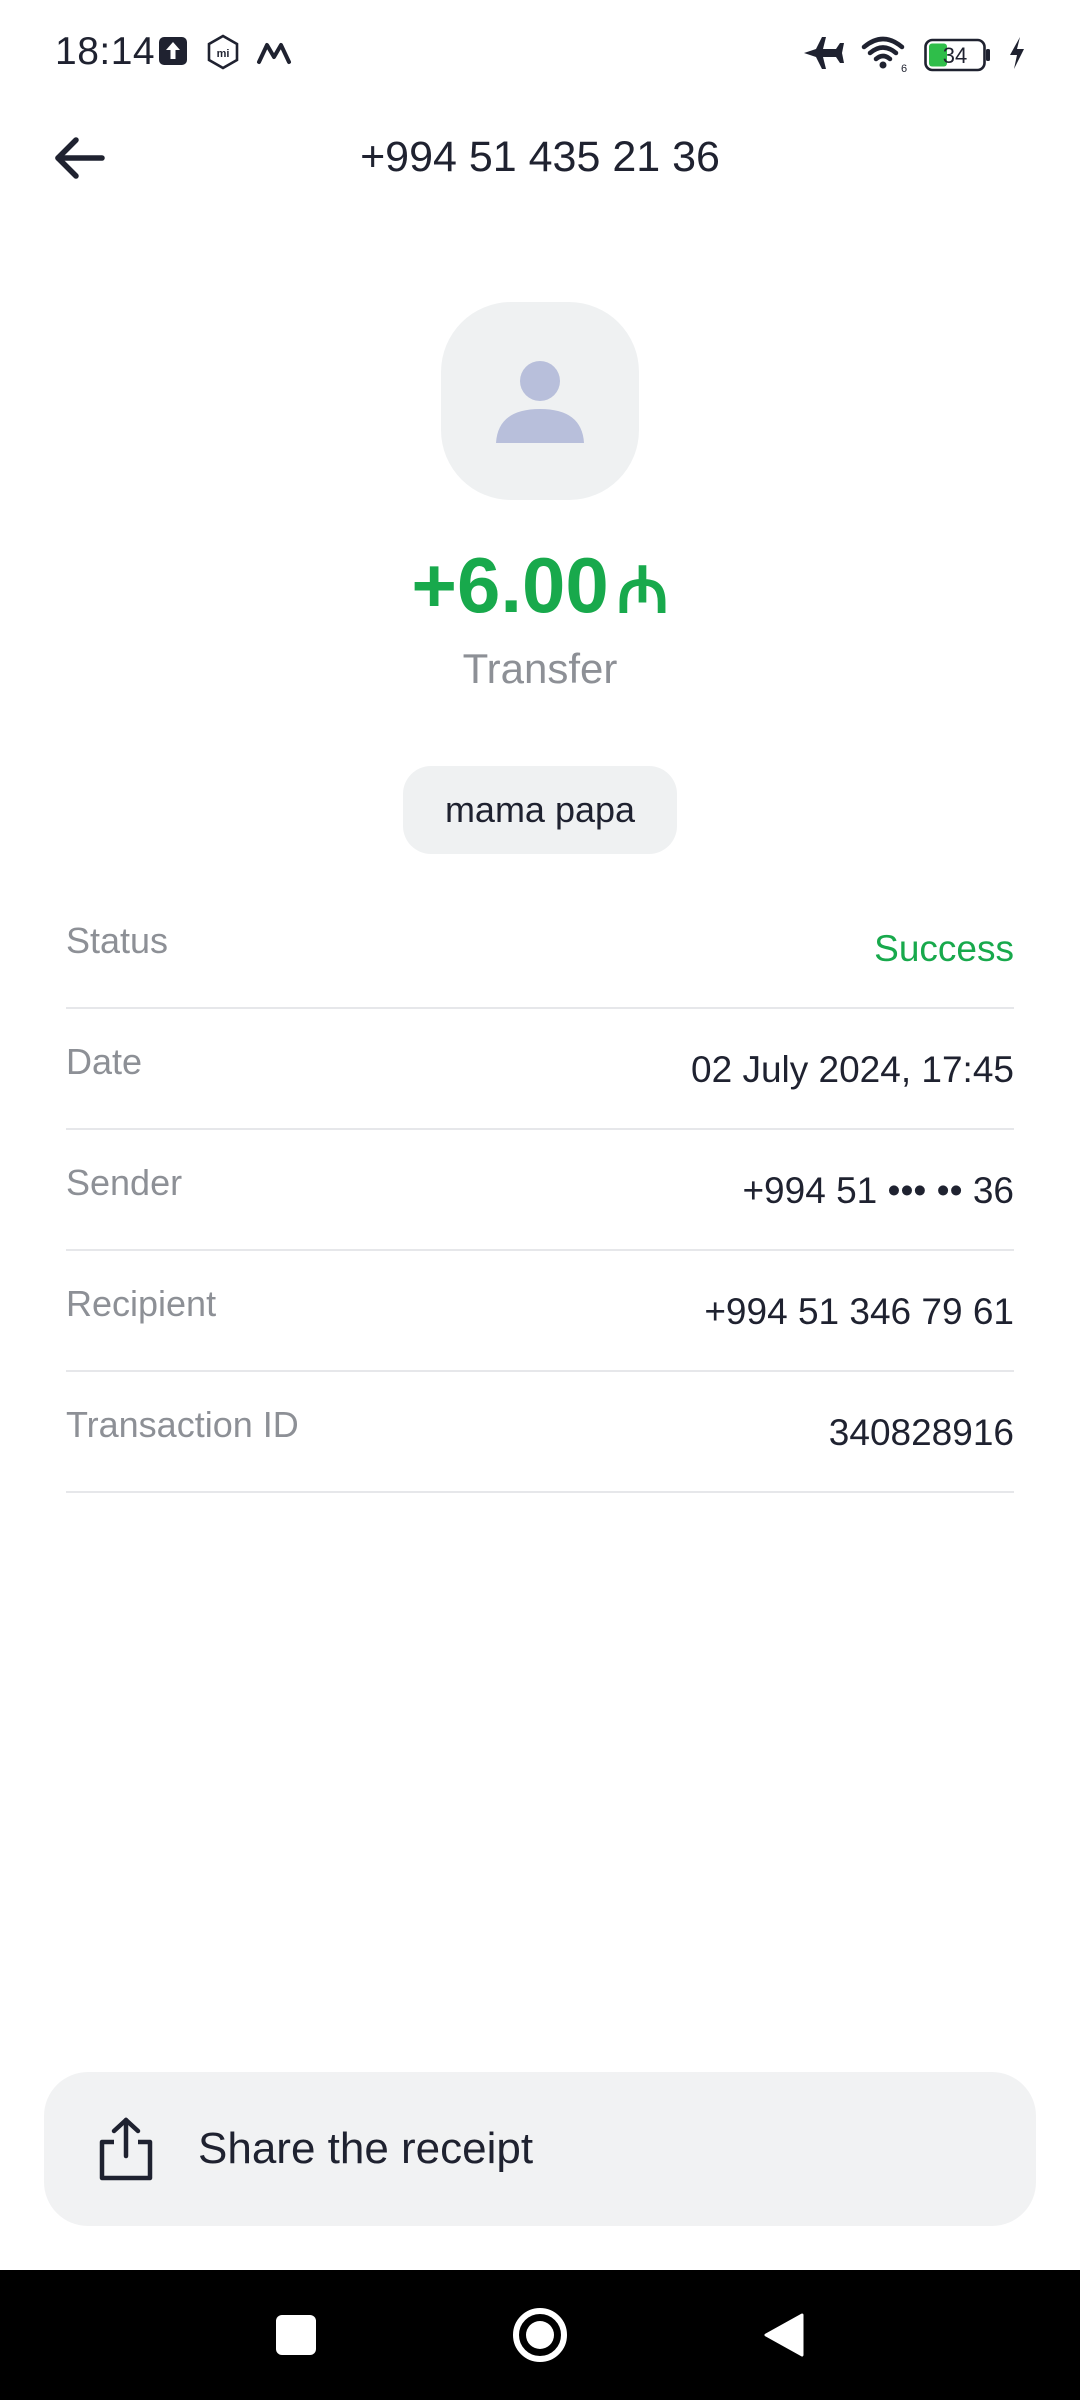 The width and height of the screenshot is (1080, 2400). What do you see at coordinates (540, 668) in the screenshot?
I see `transaction-type: Transfer` at bounding box center [540, 668].